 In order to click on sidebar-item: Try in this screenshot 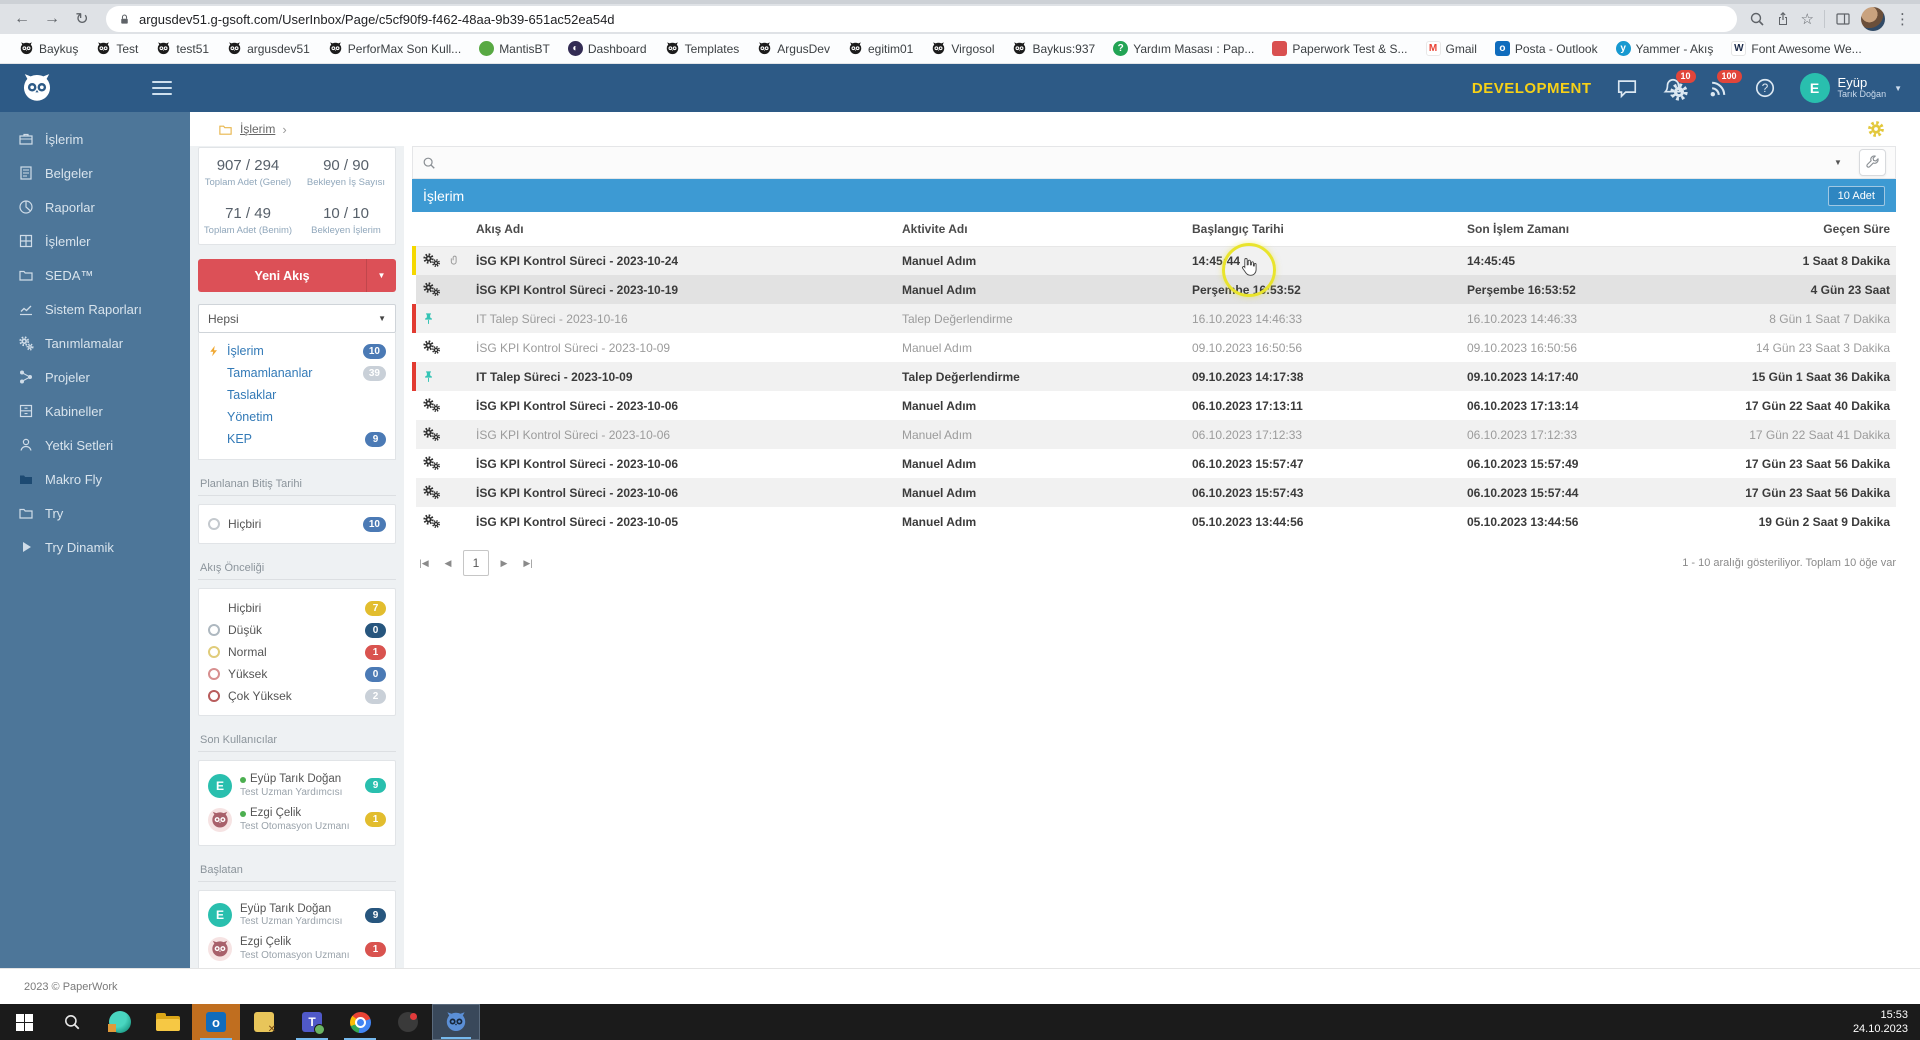, I will do `click(95, 513)`.